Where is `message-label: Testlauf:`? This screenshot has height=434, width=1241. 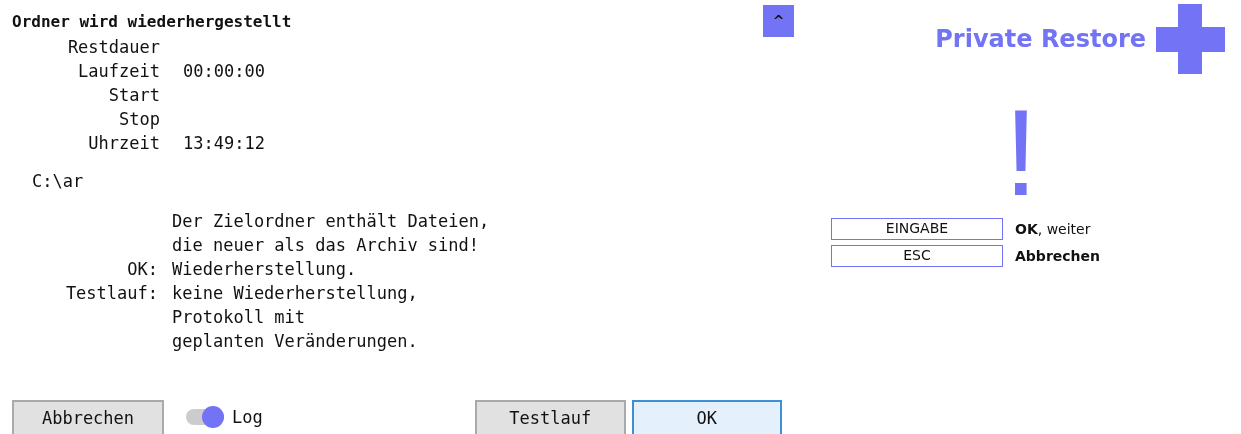 message-label: Testlauf: is located at coordinates (111, 293).